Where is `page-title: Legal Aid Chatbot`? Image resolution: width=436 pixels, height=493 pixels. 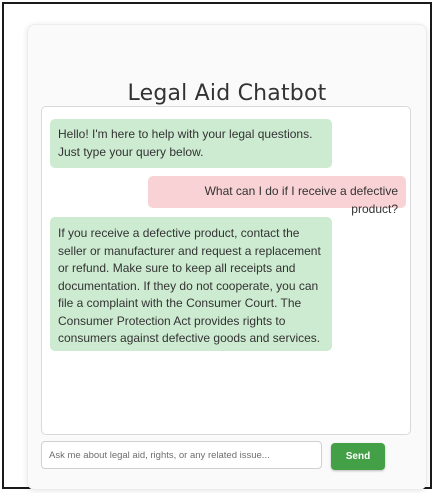 page-title: Legal Aid Chatbot is located at coordinates (227, 93).